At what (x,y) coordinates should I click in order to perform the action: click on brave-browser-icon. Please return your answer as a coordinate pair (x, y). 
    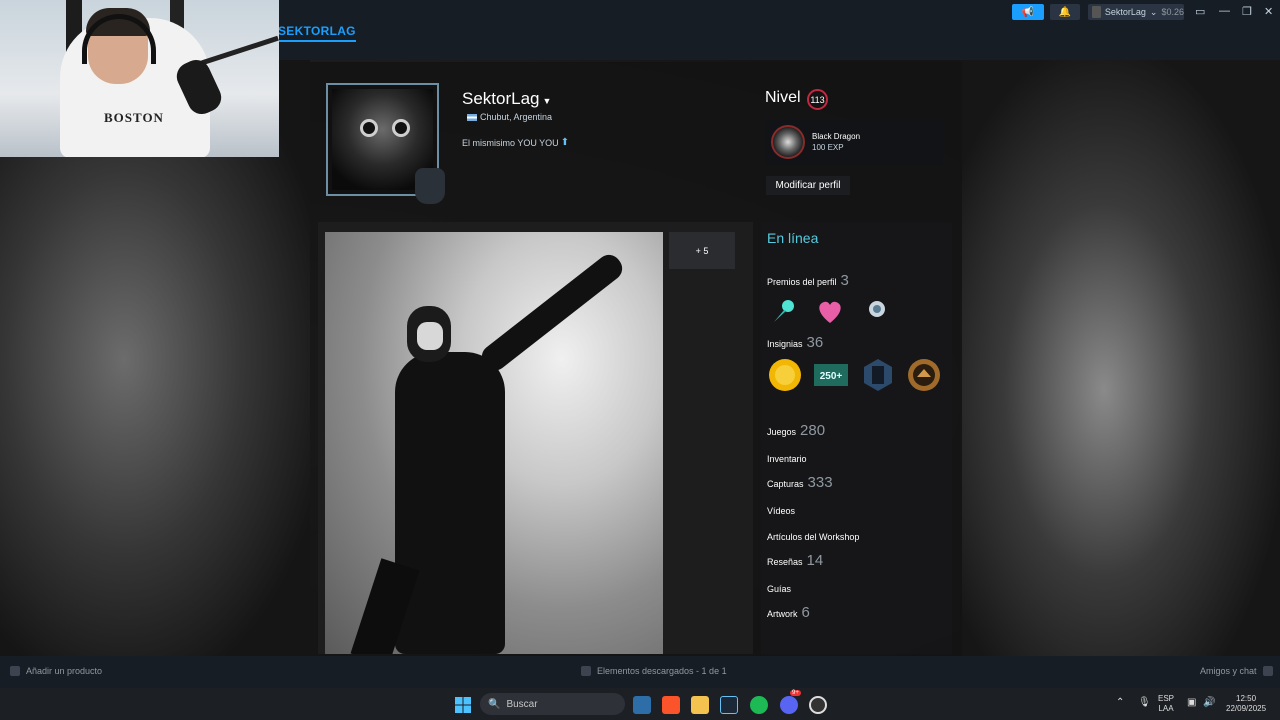
    Looking at the image, I should click on (671, 705).